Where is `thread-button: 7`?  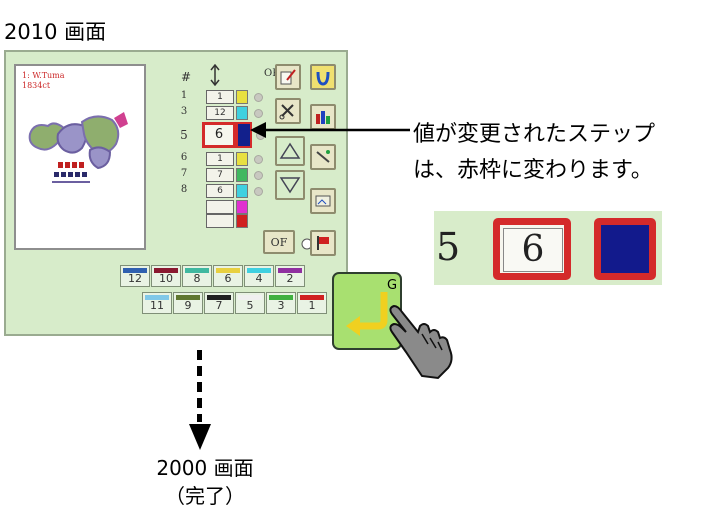 thread-button: 7 is located at coordinates (219, 303).